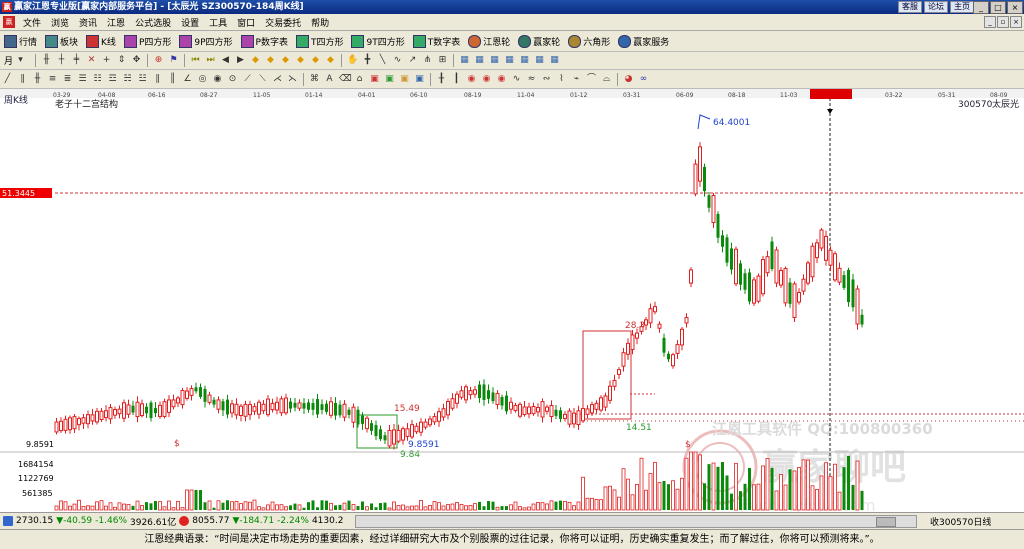  I want to click on zoom-icon: ⊕, so click(158, 60).